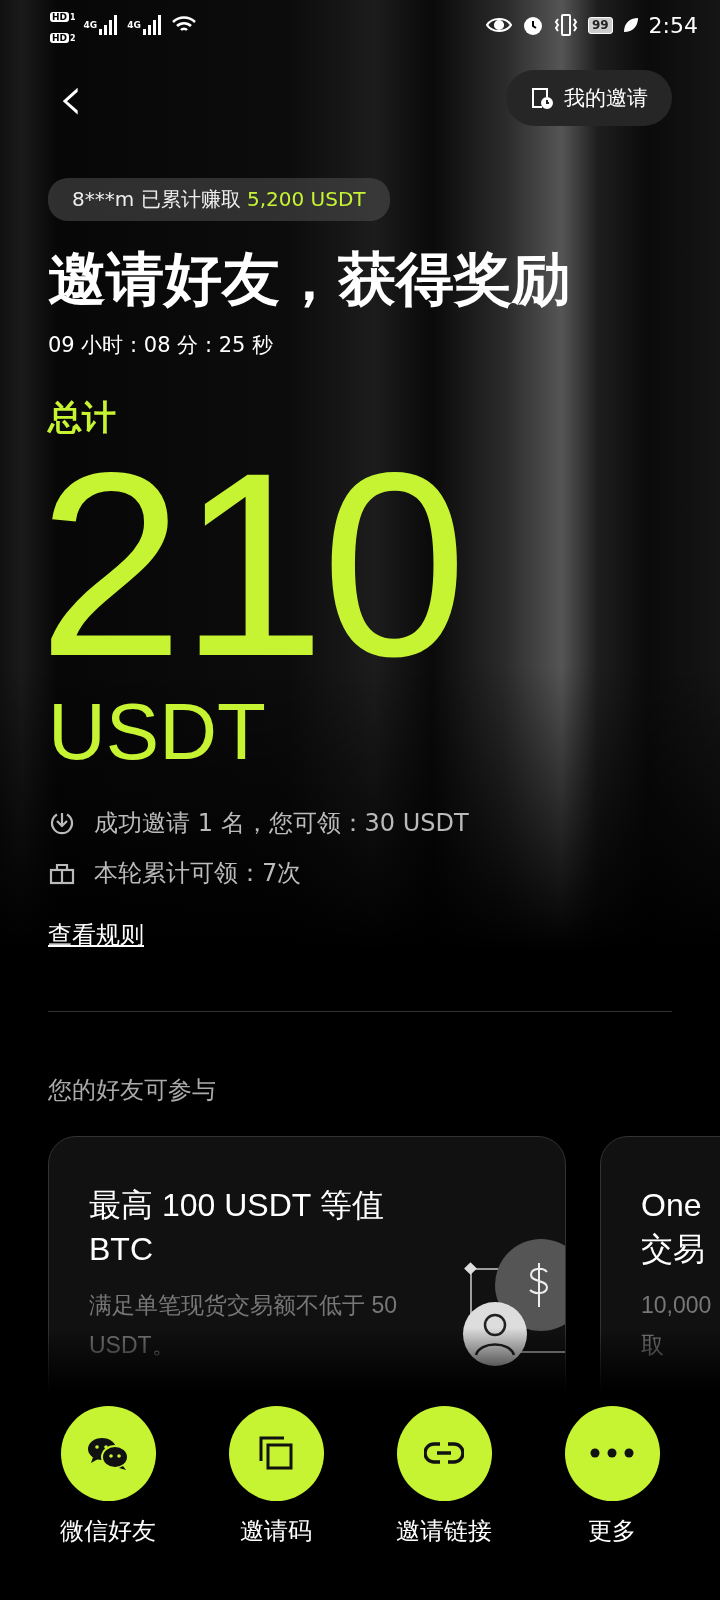  Describe the element at coordinates (157, 731) in the screenshot. I see `currency-unit: USDT` at that location.